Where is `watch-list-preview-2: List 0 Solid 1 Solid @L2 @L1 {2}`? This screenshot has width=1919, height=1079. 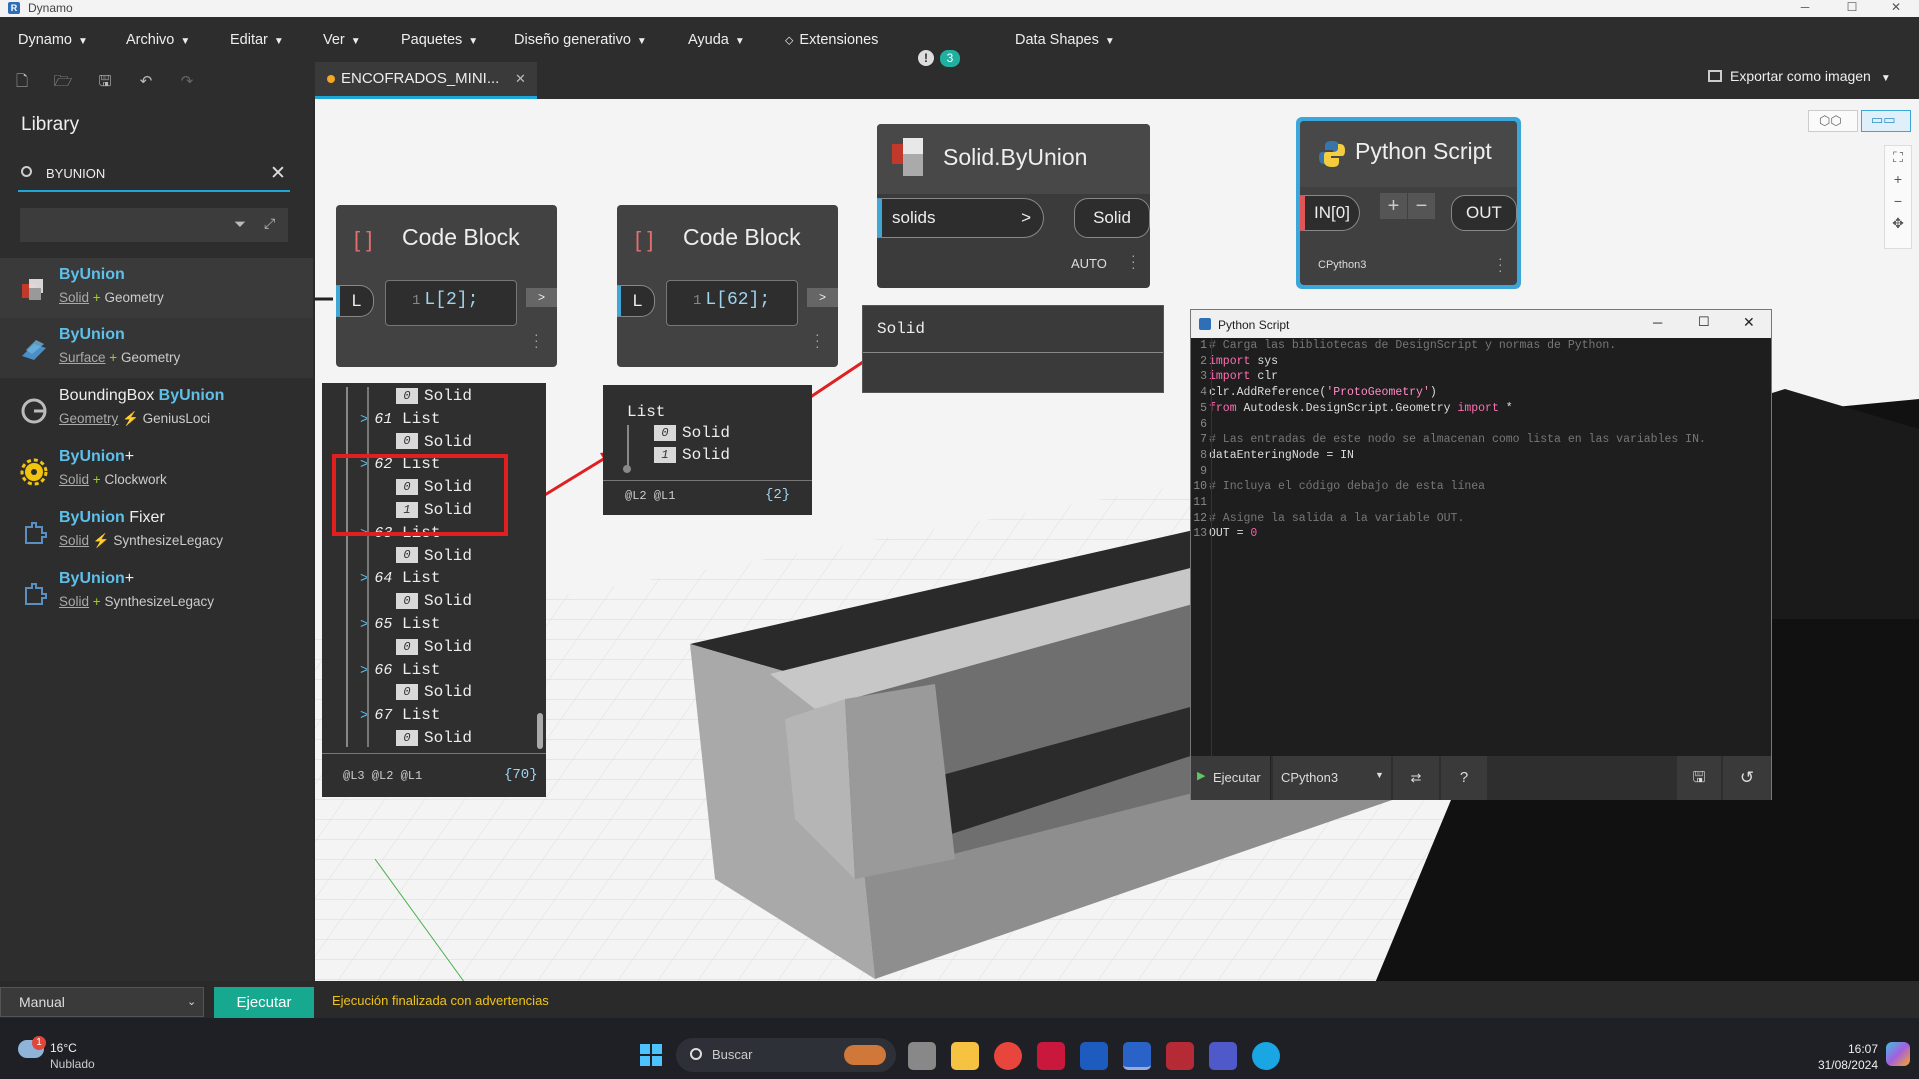 watch-list-preview-2: List 0 Solid 1 Solid @L2 @L1 {2} is located at coordinates (707, 450).